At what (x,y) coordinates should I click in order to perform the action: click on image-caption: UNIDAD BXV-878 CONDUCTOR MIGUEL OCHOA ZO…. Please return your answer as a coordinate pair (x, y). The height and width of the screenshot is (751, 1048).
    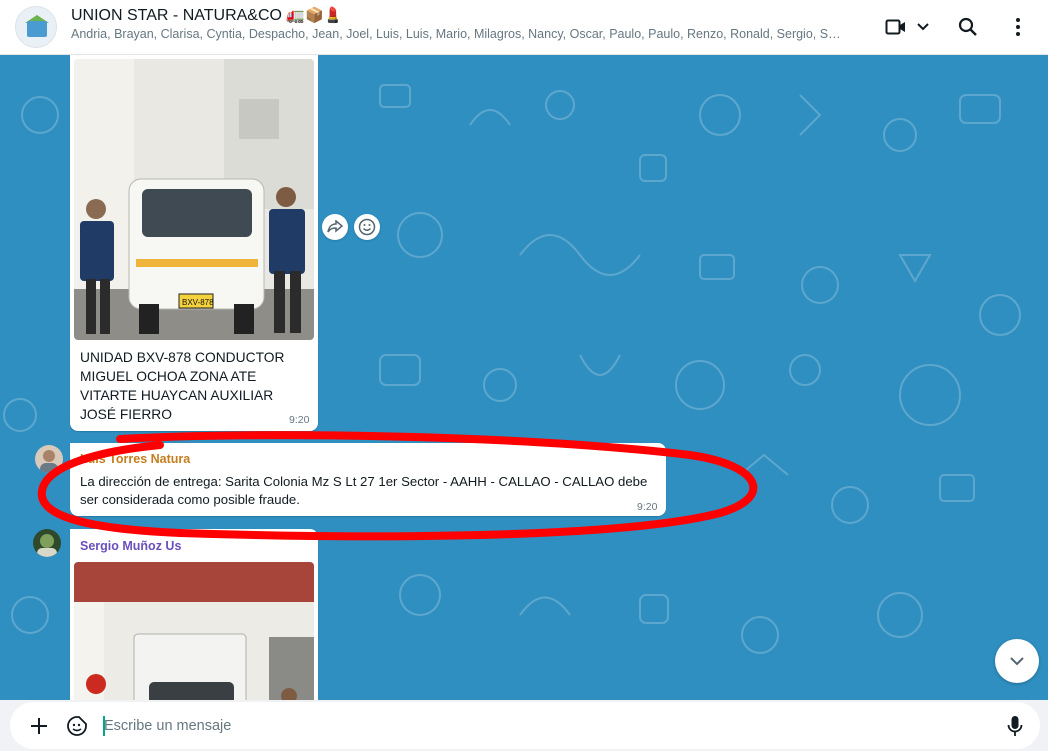
    Looking at the image, I should click on (182, 386).